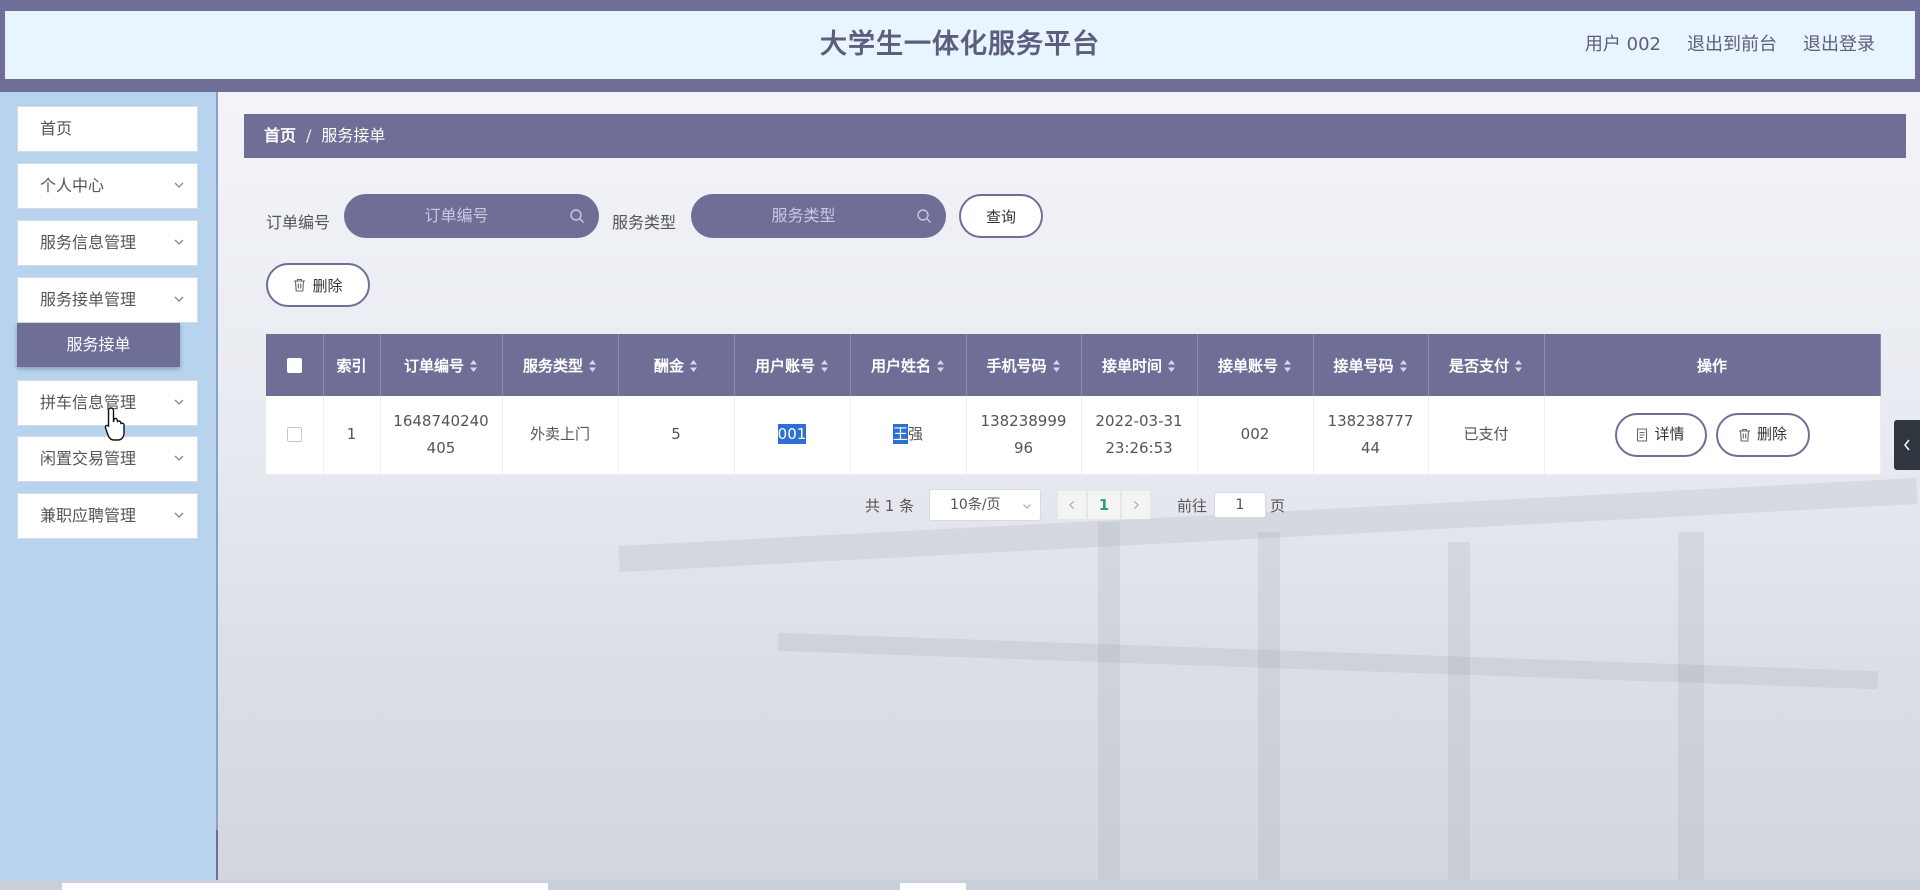  I want to click on horizontal-scrollbar, so click(960, 885).